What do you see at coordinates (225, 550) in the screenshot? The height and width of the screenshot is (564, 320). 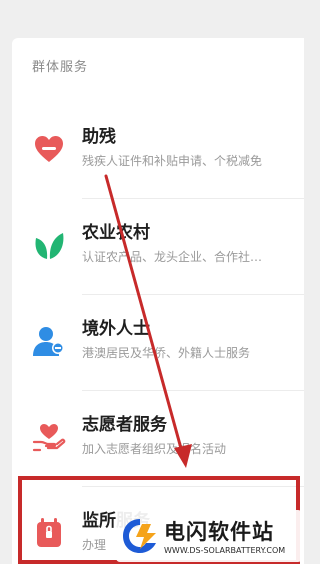 I see `watermark-url: WWW.DS-SOLARBATTERY.COM` at bounding box center [225, 550].